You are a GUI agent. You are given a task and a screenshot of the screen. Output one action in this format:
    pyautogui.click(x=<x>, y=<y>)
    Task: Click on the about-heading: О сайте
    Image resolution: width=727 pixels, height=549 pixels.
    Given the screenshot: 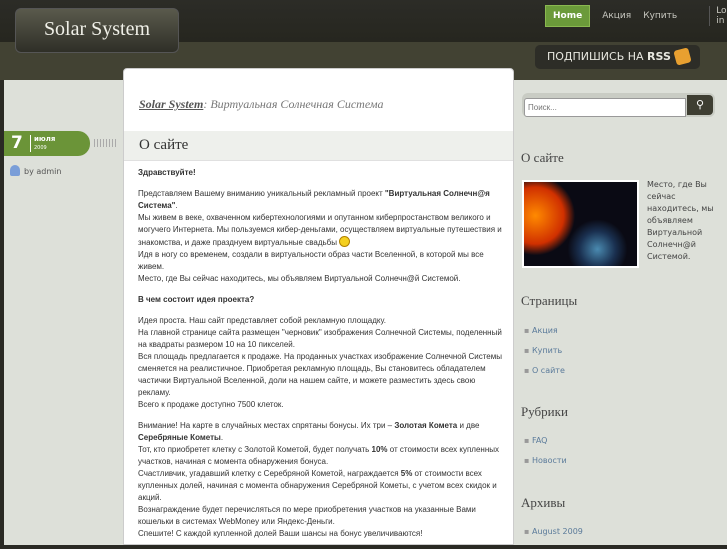 What is the action you would take?
    pyautogui.click(x=542, y=157)
    